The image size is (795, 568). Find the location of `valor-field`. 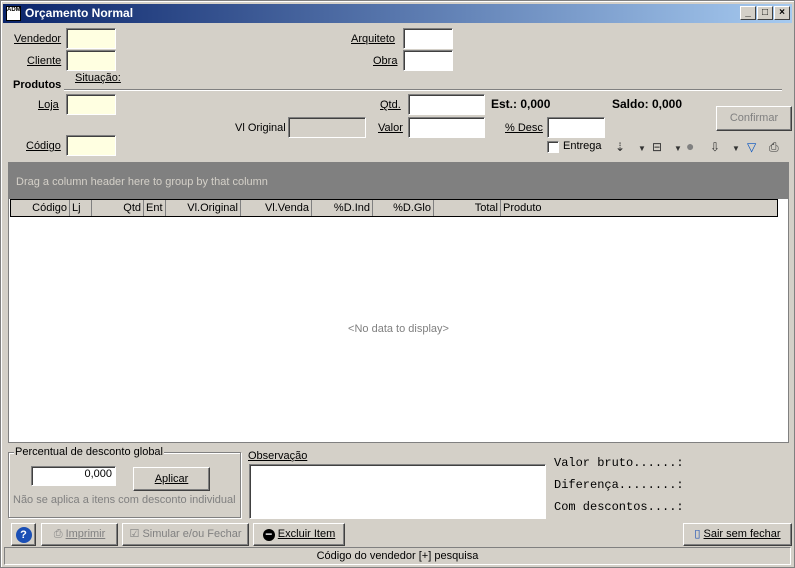

valor-field is located at coordinates (446, 127).